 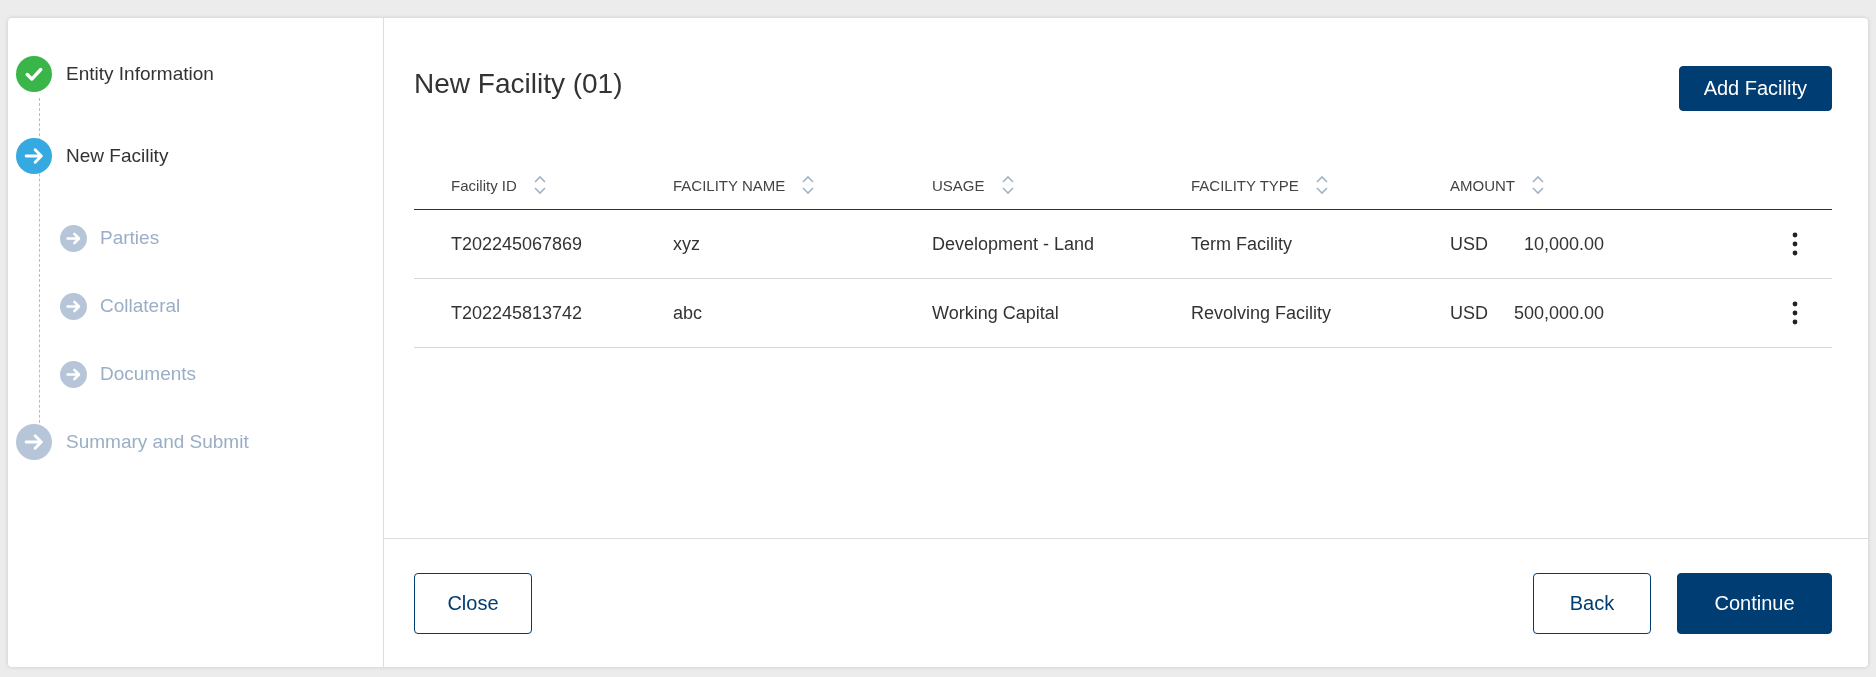 What do you see at coordinates (117, 156) in the screenshot?
I see `step-label: New Facility` at bounding box center [117, 156].